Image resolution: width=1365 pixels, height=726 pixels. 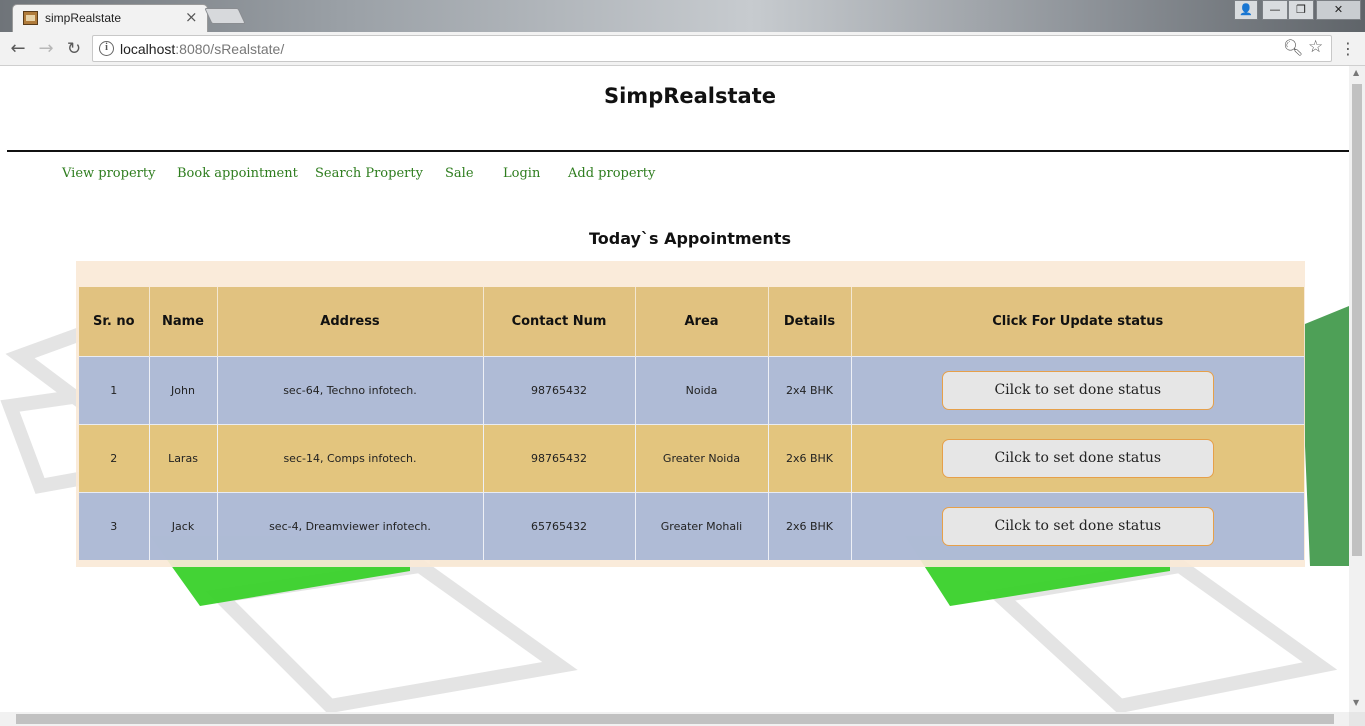 What do you see at coordinates (702, 525) in the screenshot?
I see `cell-area: Greater Mohali` at bounding box center [702, 525].